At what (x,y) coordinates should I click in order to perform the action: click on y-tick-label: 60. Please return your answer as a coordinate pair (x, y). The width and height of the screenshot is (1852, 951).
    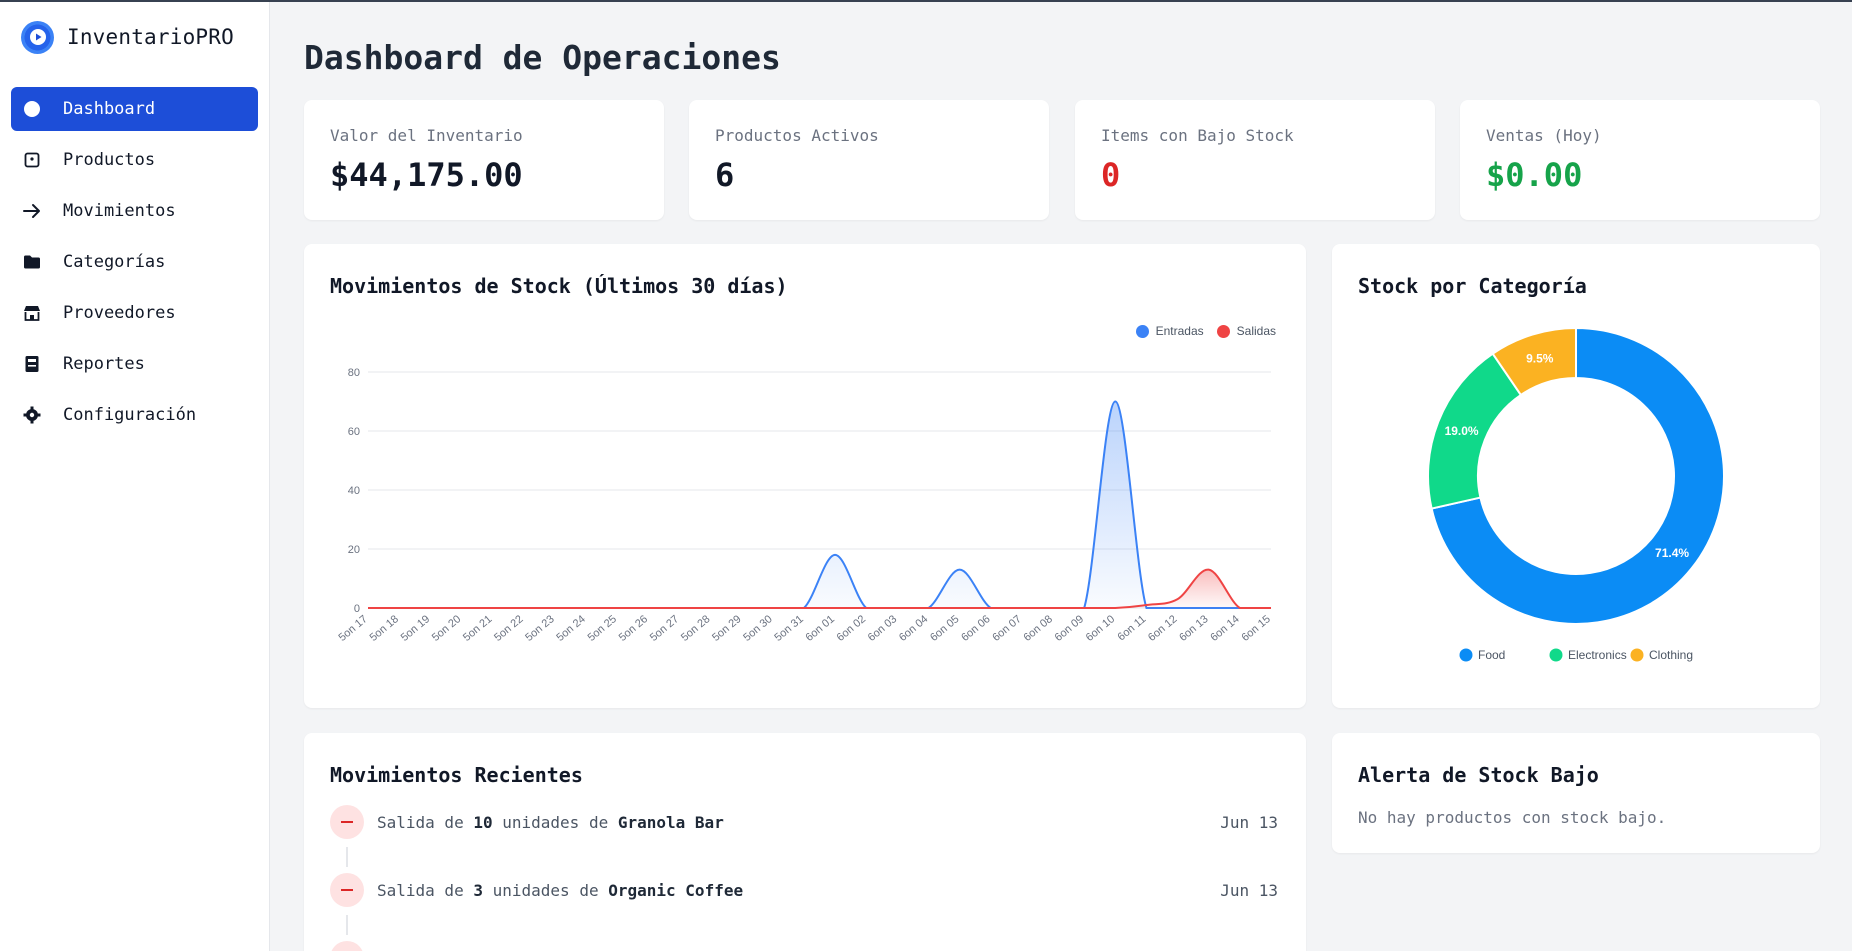
    Looking at the image, I should click on (354, 432).